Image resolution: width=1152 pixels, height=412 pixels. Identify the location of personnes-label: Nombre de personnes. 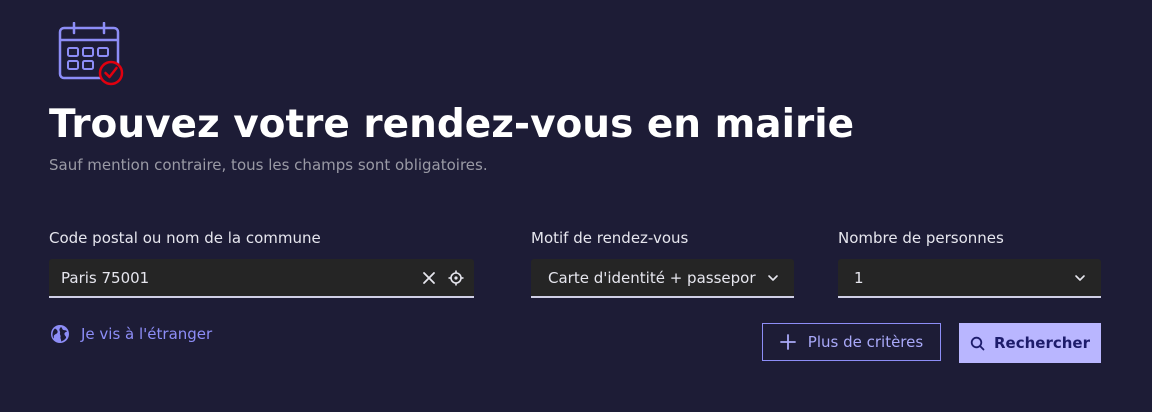
(921, 238).